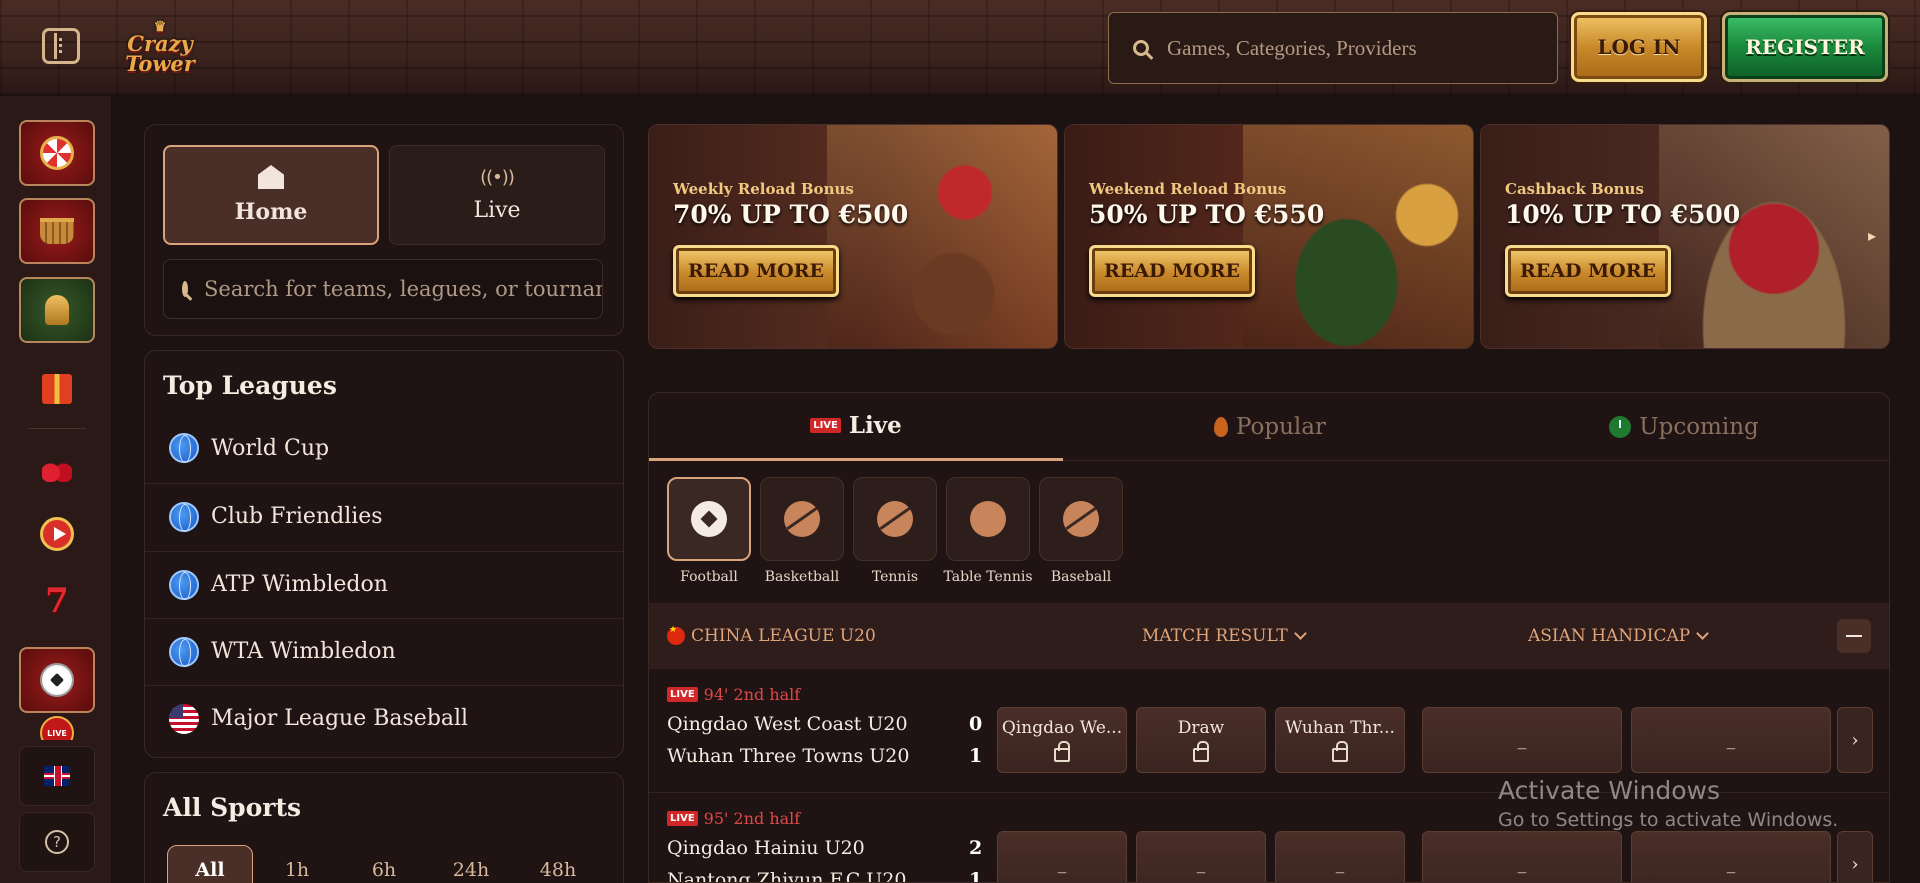 The width and height of the screenshot is (1920, 883). Describe the element at coordinates (1081, 531) in the screenshot. I see `sport-baseball: Baseball` at that location.